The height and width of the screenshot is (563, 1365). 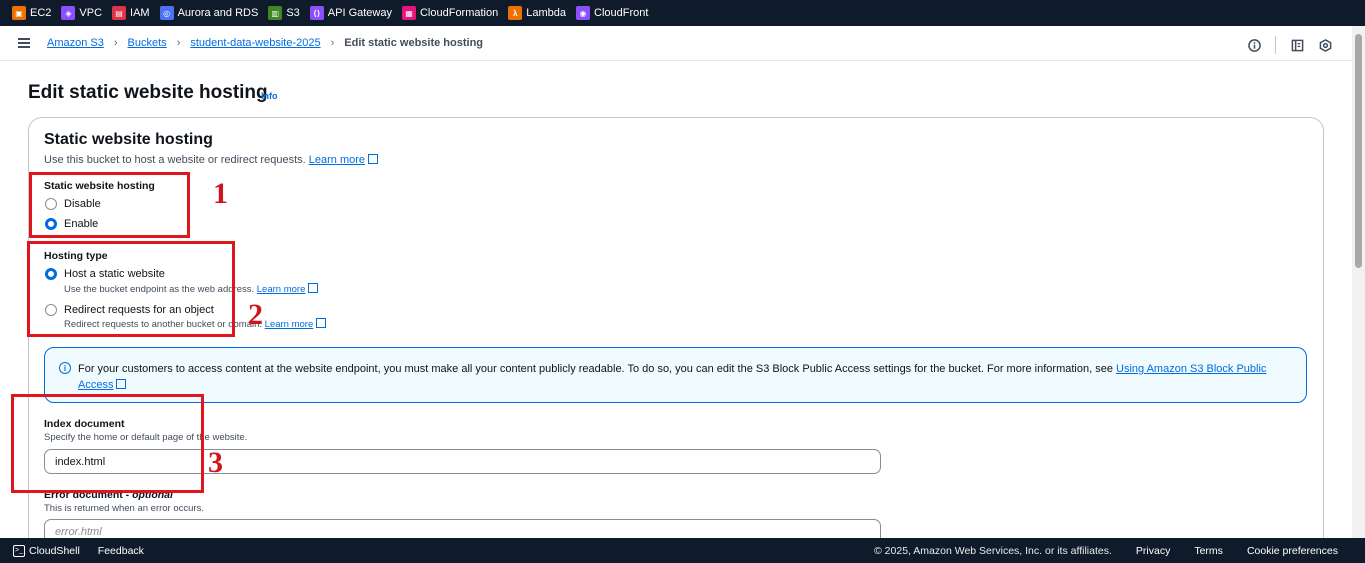 I want to click on host-static-learn-more-link: Learn more, so click(x=281, y=289).